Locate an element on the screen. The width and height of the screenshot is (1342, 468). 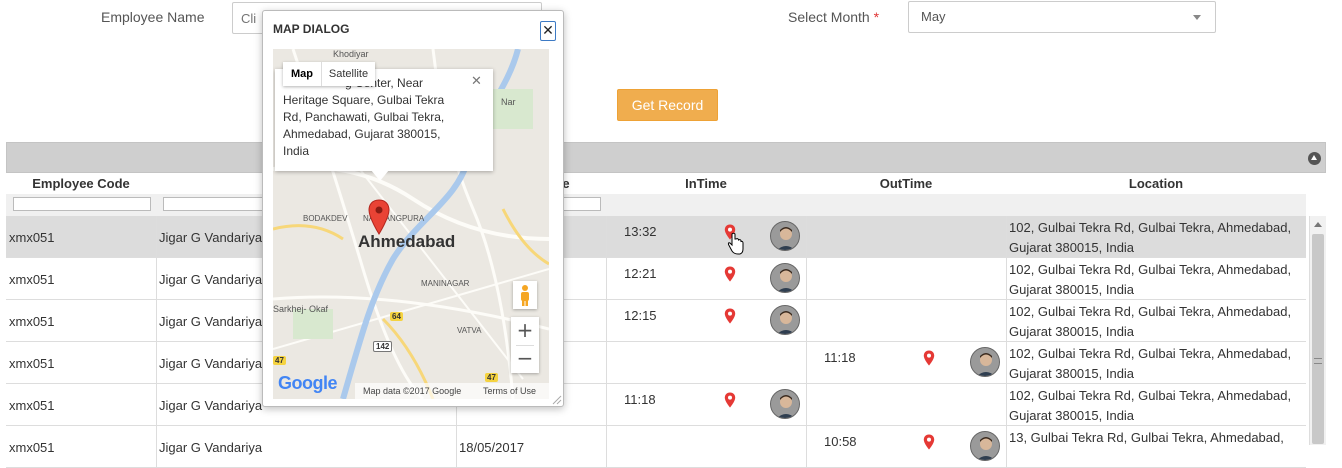
cell-intime: 11:18 is located at coordinates (640, 399).